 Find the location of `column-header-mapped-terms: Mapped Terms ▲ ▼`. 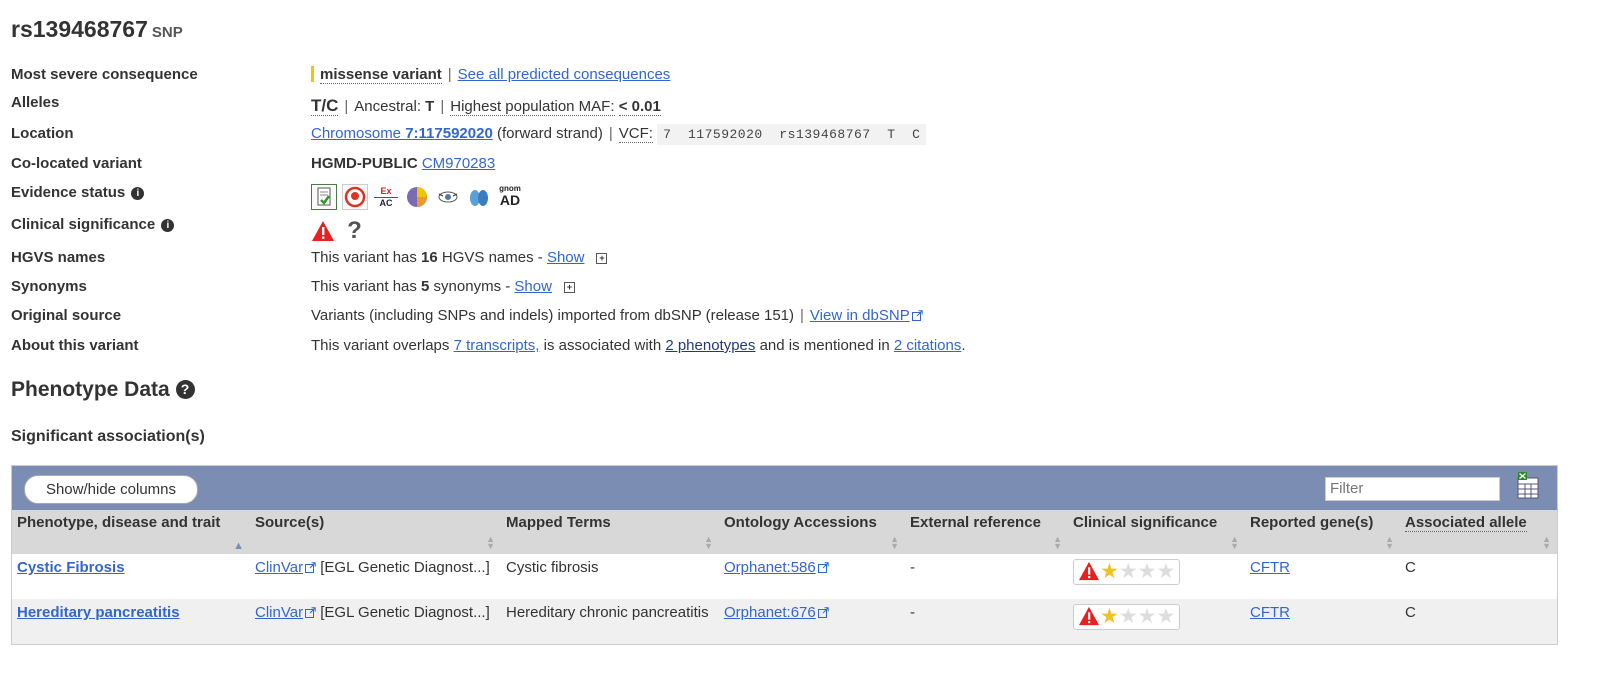

column-header-mapped-terms: Mapped Terms ▲ ▼ is located at coordinates (610, 532).